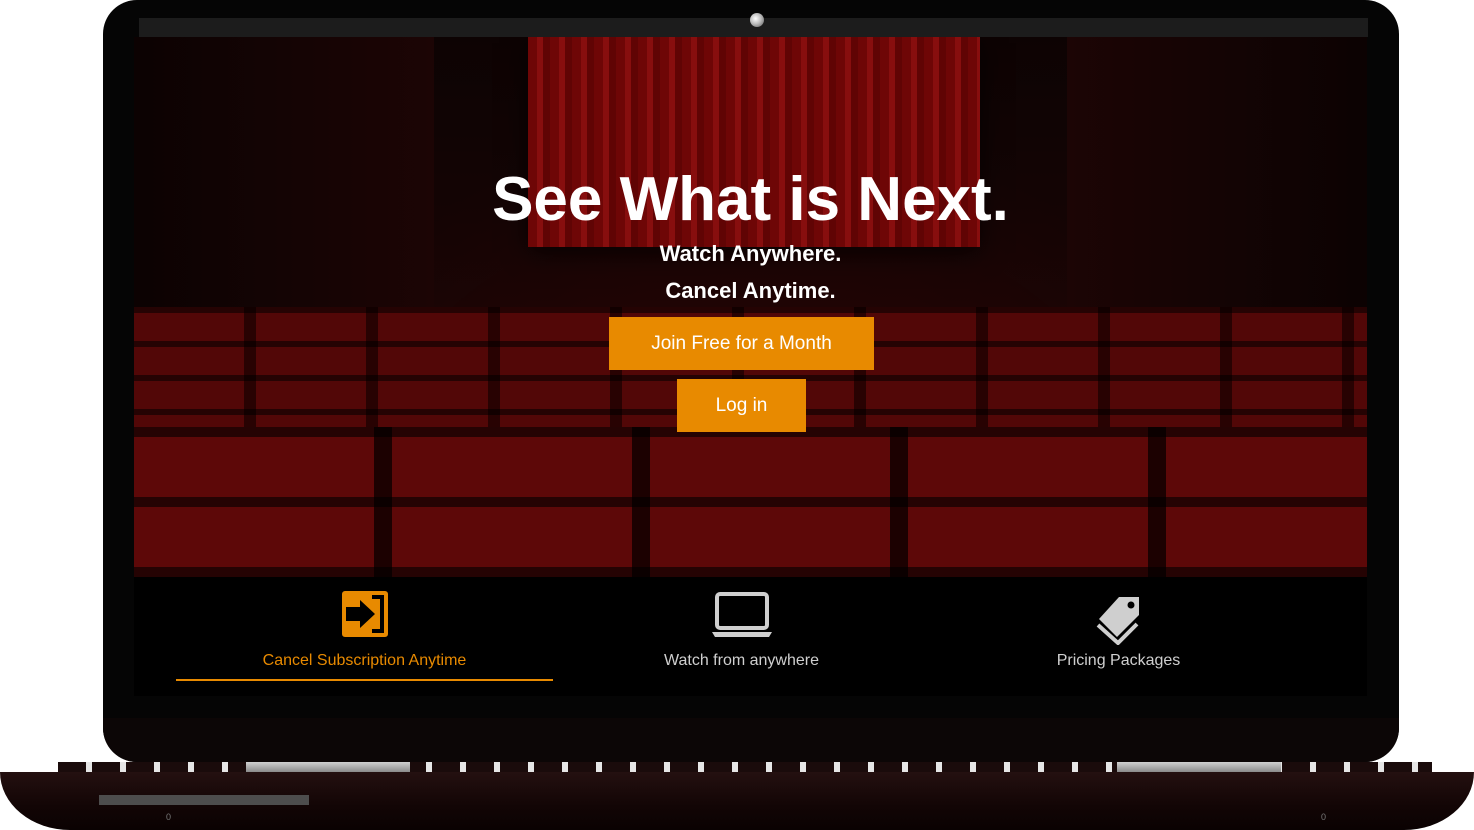 The image size is (1474, 830). I want to click on laptop-hinge-left, so click(328, 767).